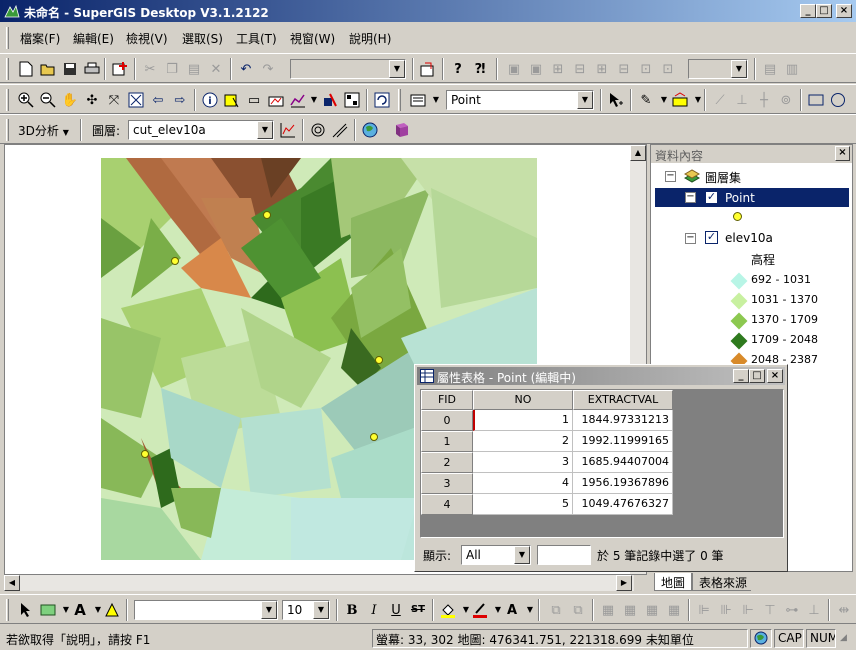 The height and width of the screenshot is (650, 856). What do you see at coordinates (480, 69) in the screenshot?
I see `context-help-icon: ⁈` at bounding box center [480, 69].